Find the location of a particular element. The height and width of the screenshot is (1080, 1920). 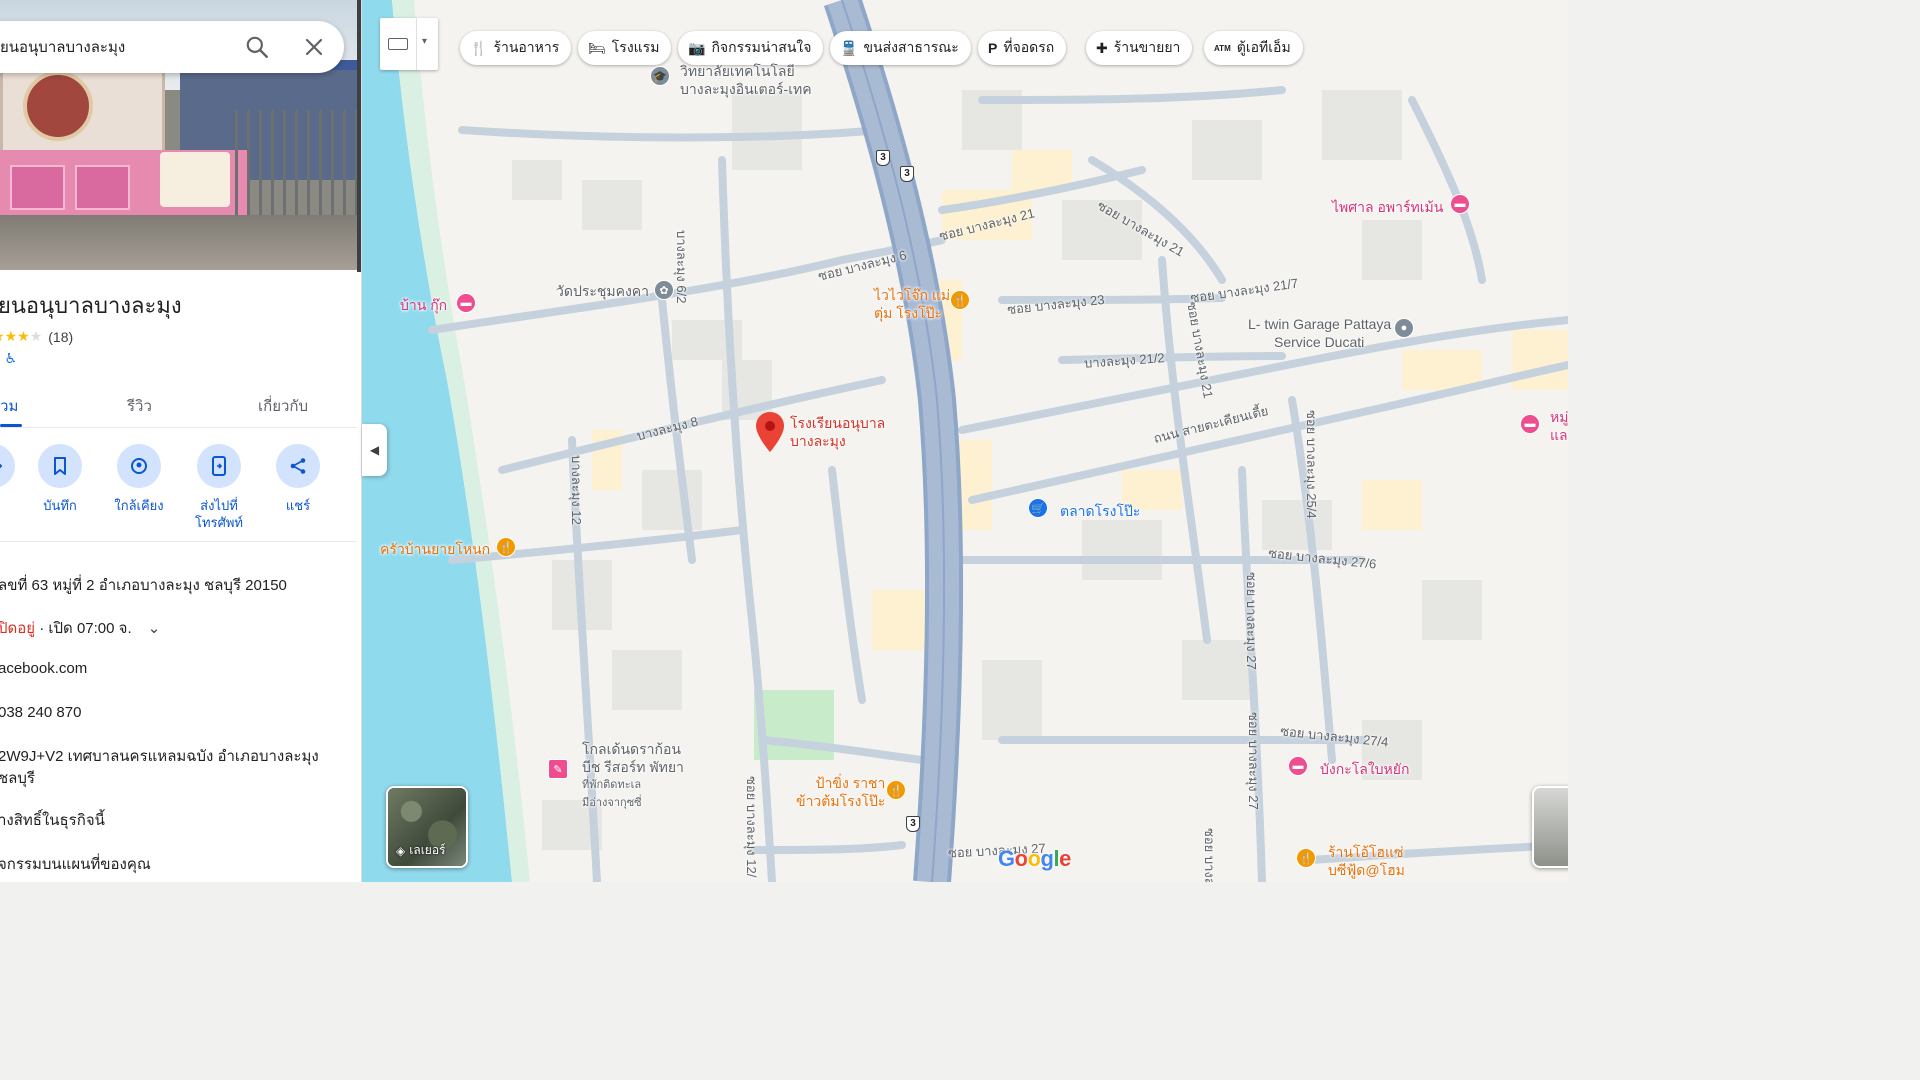

chip-transit: 🚆 ขนส่งสาธารณะ is located at coordinates (900, 48).